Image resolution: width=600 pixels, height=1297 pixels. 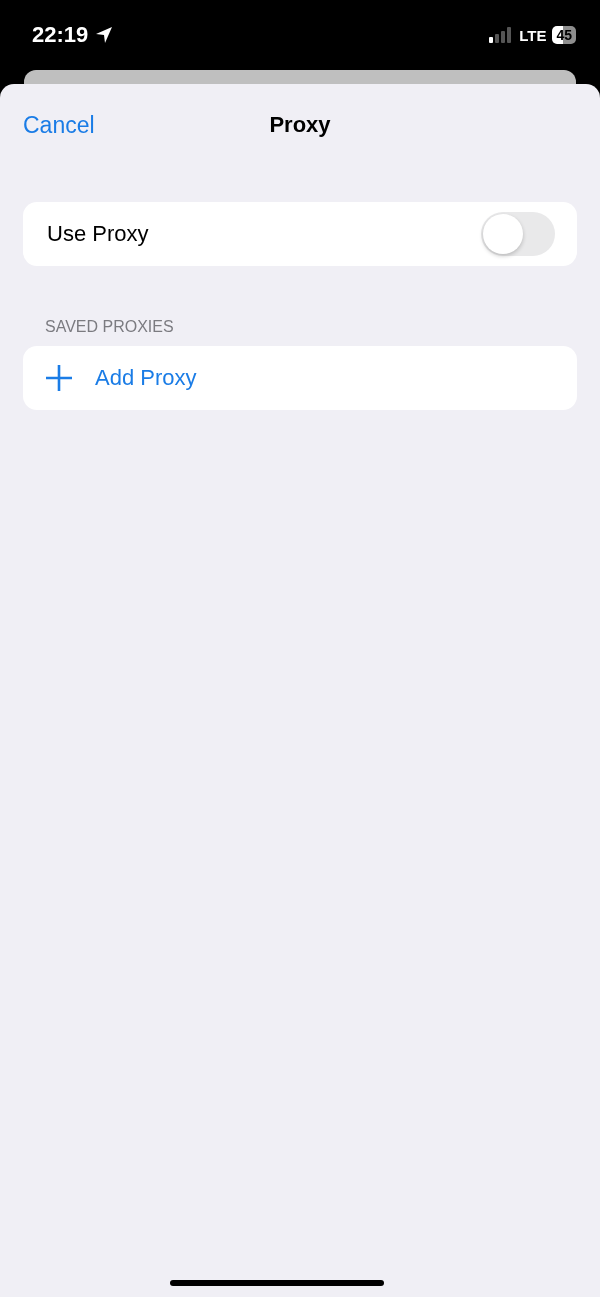 I want to click on cancel-button: Cancel, so click(x=59, y=125).